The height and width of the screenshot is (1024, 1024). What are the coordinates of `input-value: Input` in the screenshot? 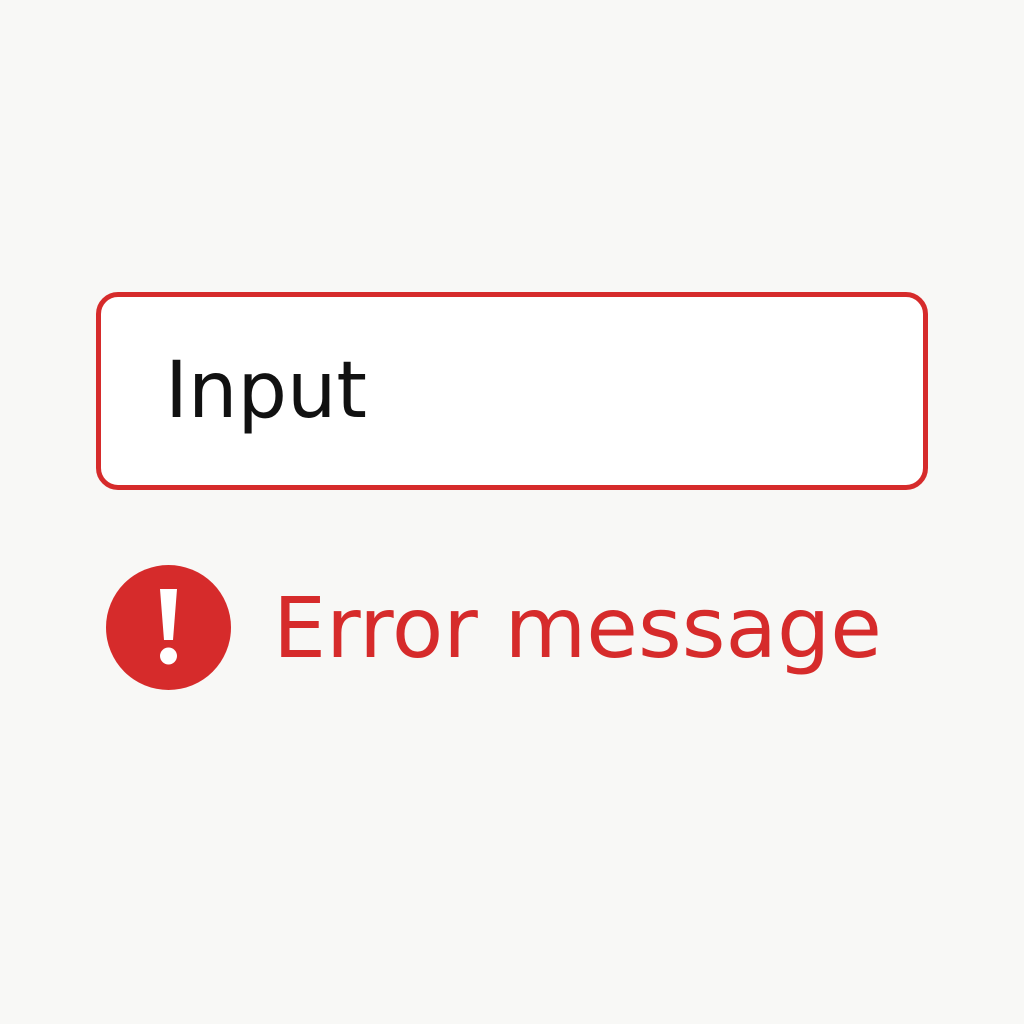 It's located at (266, 391).